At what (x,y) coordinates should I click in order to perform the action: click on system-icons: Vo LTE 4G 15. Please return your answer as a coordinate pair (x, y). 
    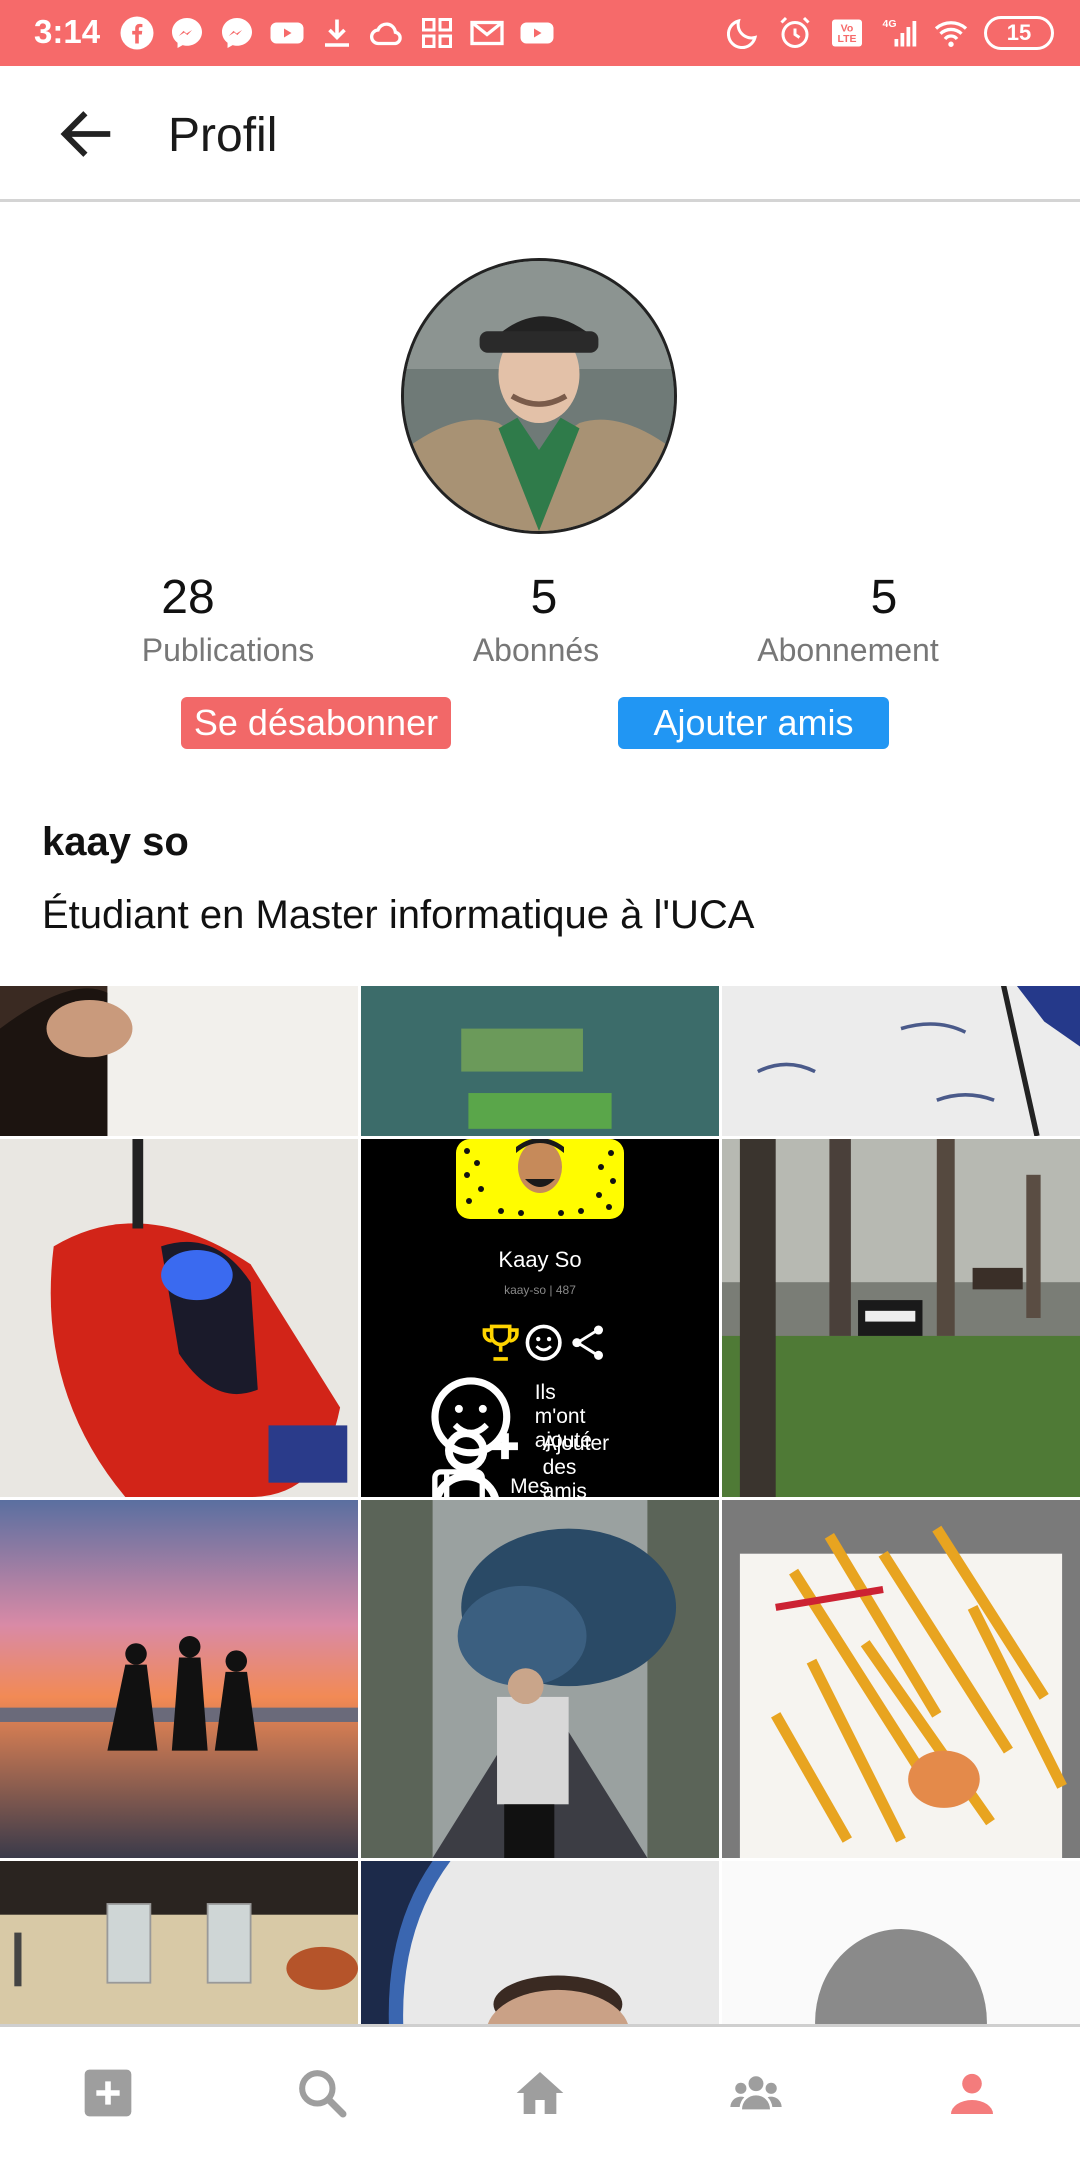
    Looking at the image, I should click on (889, 33).